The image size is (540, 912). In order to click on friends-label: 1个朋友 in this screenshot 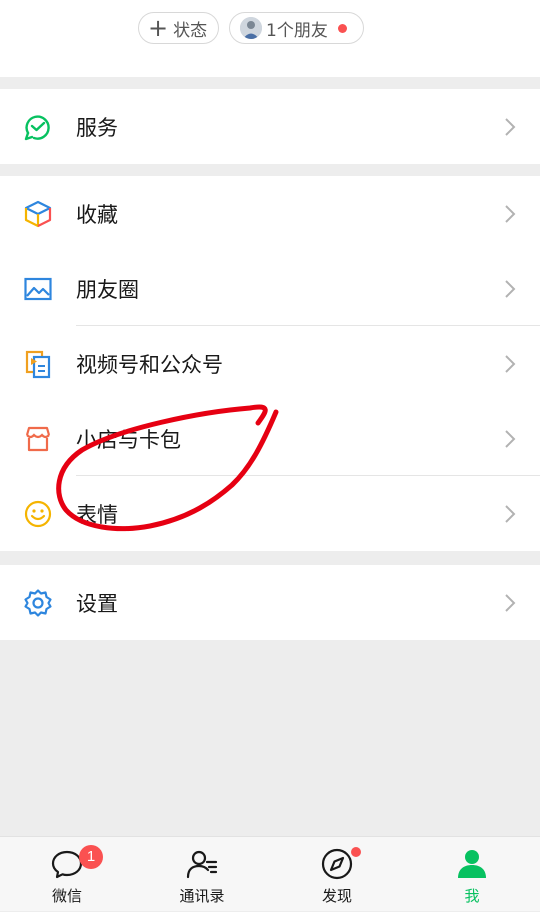, I will do `click(297, 30)`.